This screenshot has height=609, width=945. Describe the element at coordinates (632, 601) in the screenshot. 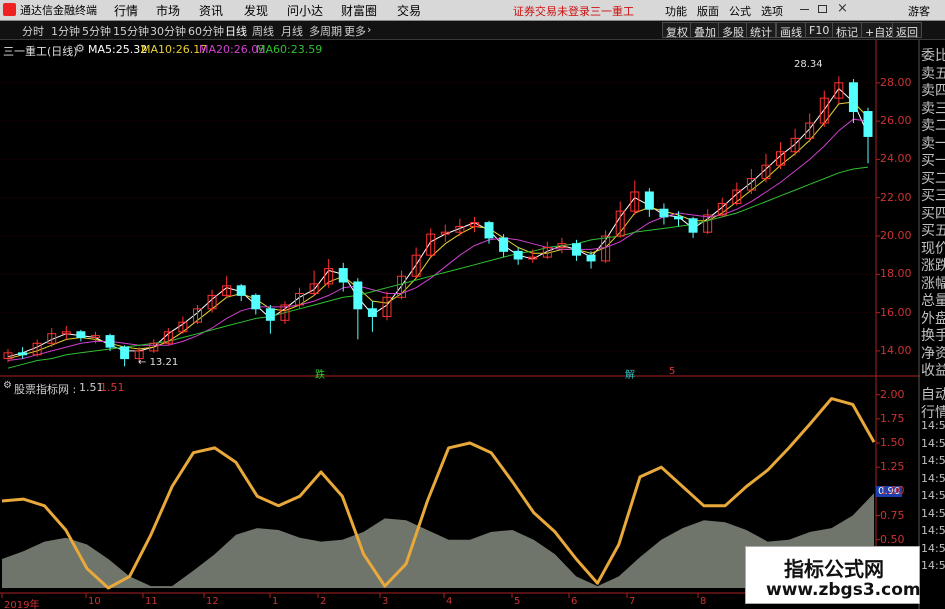

I see `date-tick-label: 7` at that location.